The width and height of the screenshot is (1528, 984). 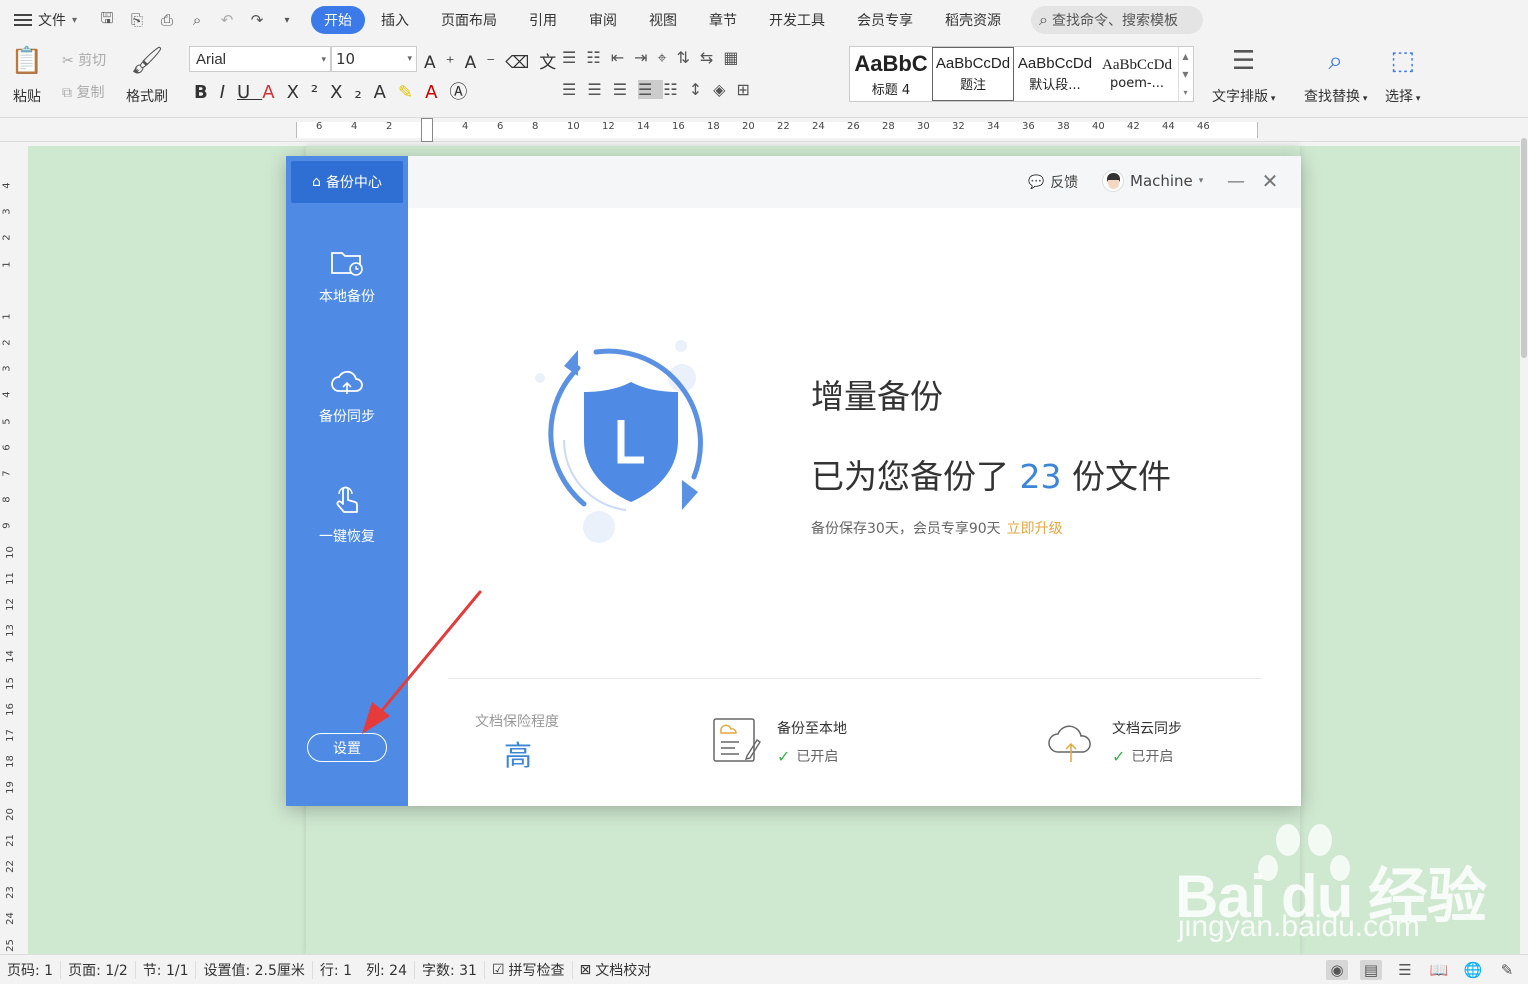 What do you see at coordinates (352, 92) in the screenshot?
I see `subscript-icon: X₂` at bounding box center [352, 92].